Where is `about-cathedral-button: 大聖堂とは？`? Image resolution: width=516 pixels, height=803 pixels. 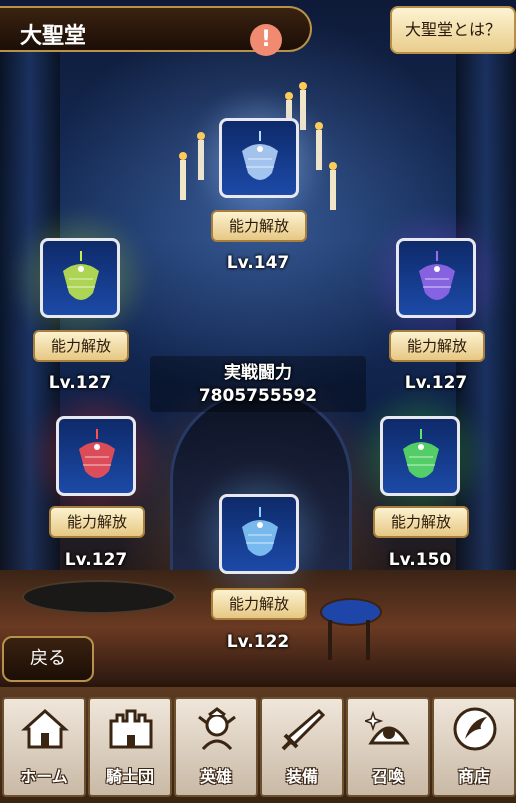 about-cathedral-button: 大聖堂とは？ is located at coordinates (453, 30).